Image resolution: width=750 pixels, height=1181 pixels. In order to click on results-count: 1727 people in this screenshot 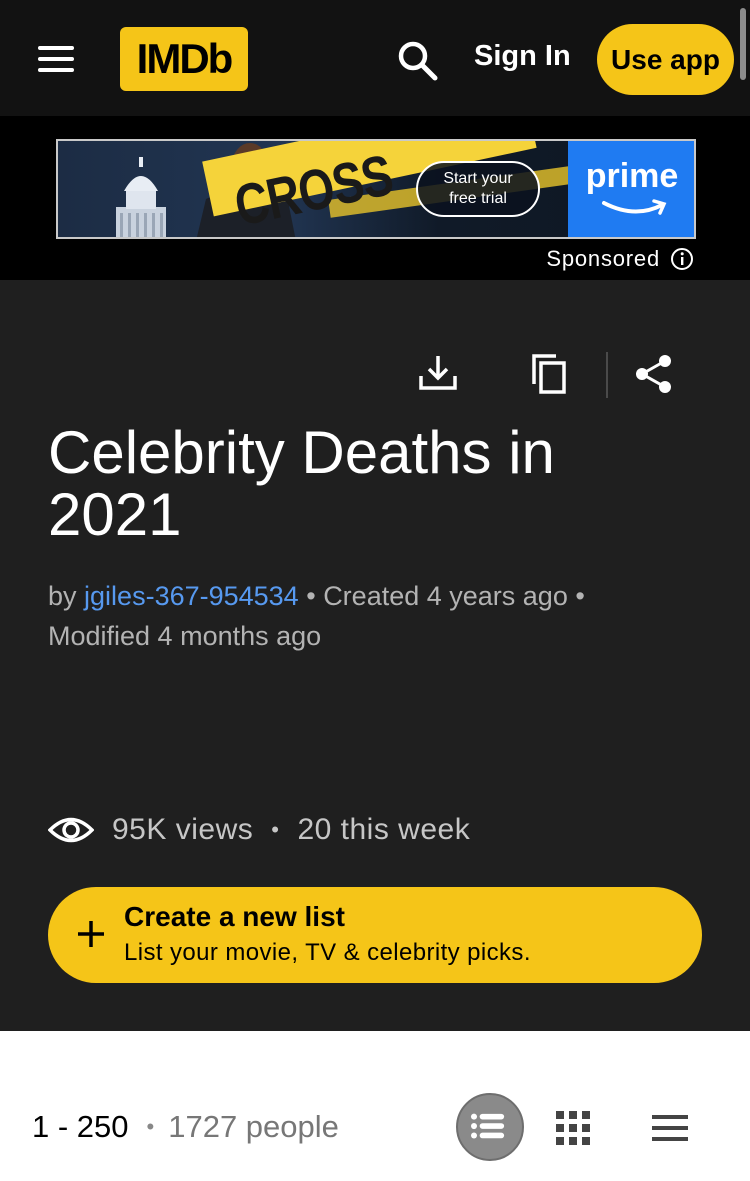, I will do `click(253, 1126)`.